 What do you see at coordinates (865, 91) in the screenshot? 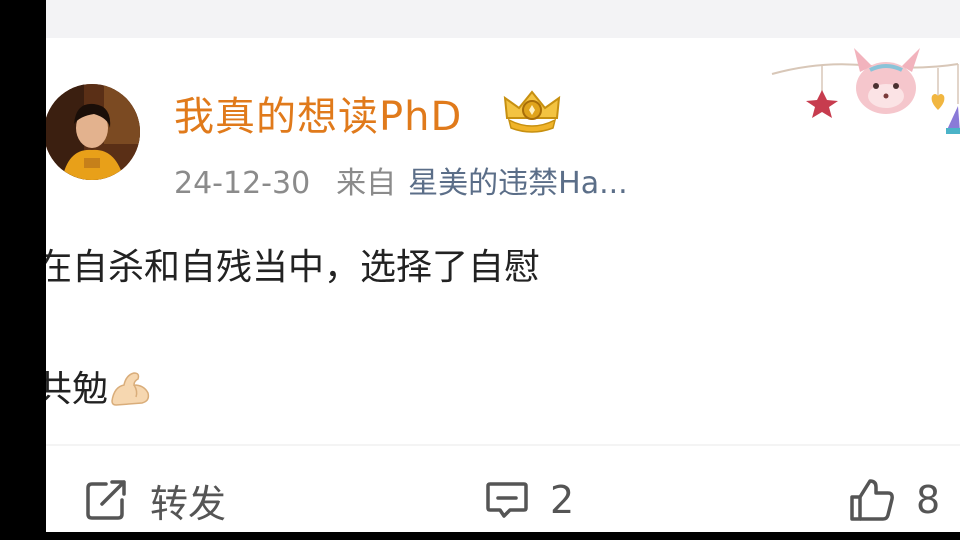
I see `decoration-pendant` at bounding box center [865, 91].